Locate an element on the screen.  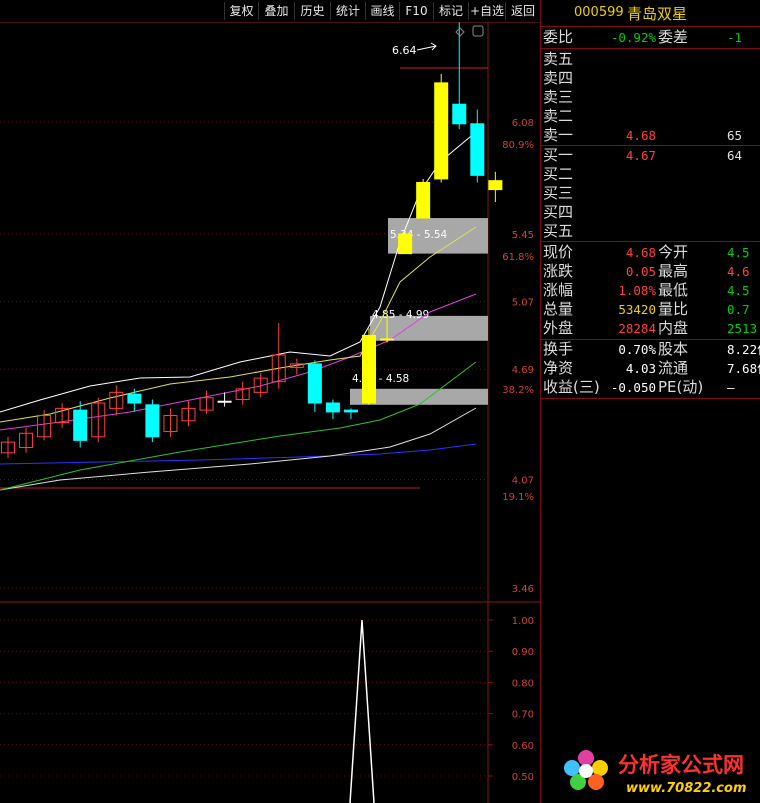
stat-2-value2: 4.5 is located at coordinates (738, 290).